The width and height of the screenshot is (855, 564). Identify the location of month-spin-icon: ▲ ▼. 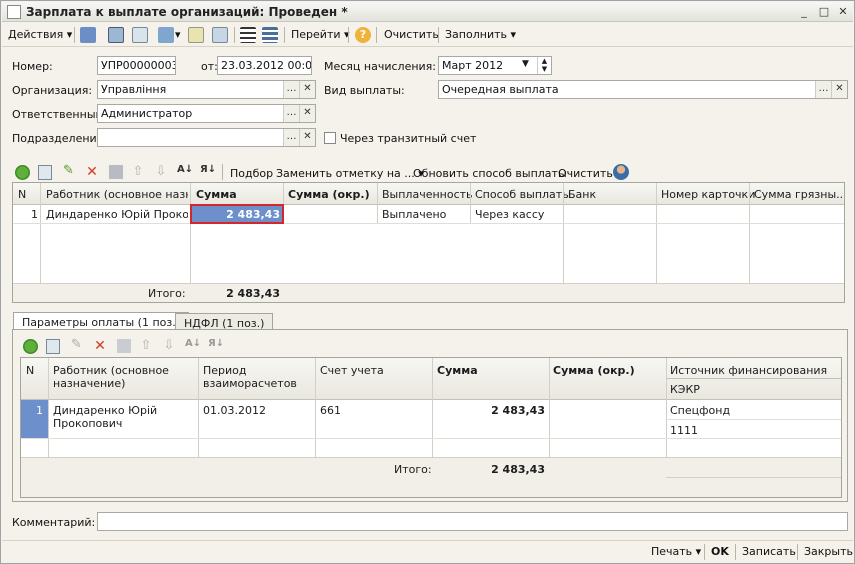
(544, 65).